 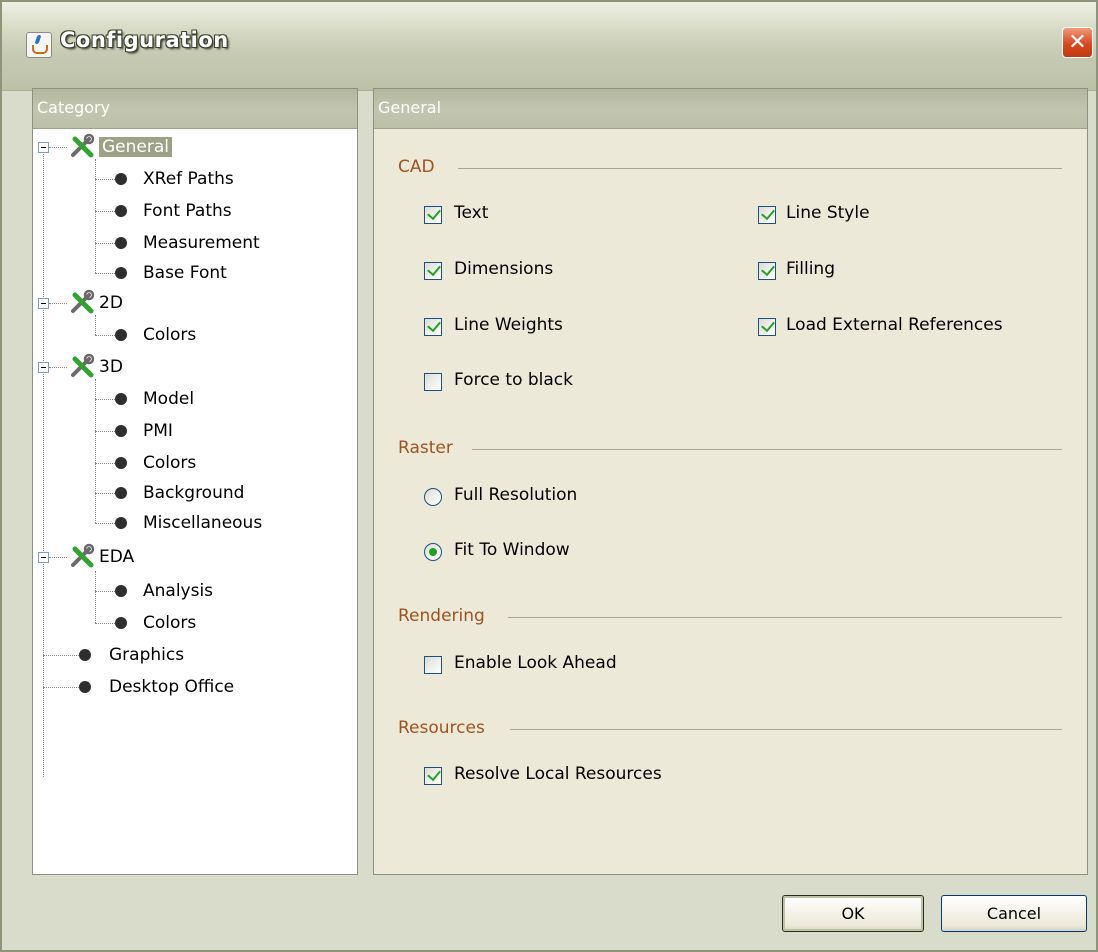 I want to click on tree-node-general-label: General, so click(x=135, y=147).